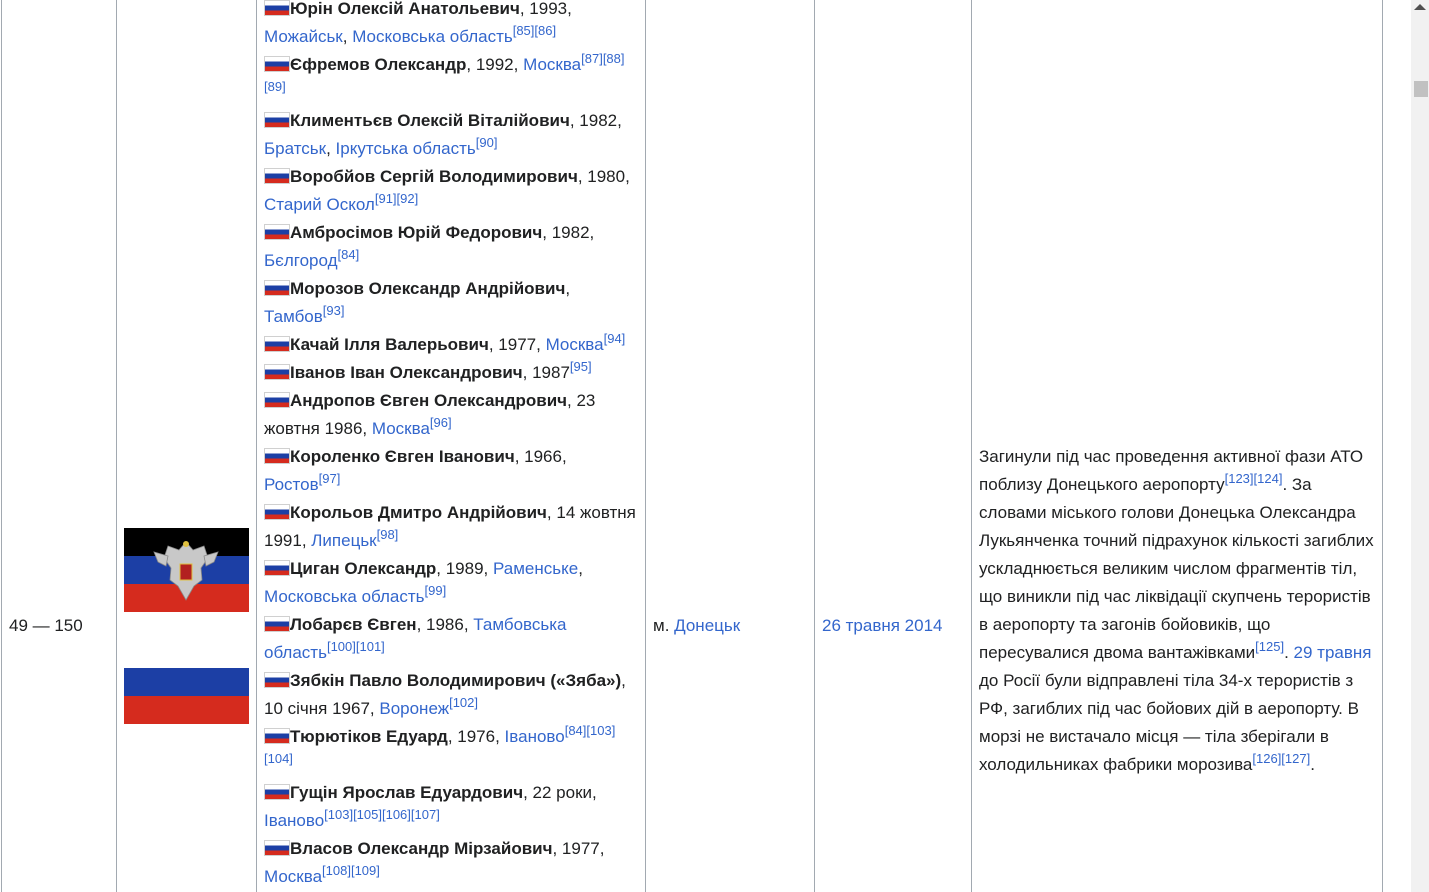  Describe the element at coordinates (303, 36) in the screenshot. I see `place-link: Можайськ` at that location.